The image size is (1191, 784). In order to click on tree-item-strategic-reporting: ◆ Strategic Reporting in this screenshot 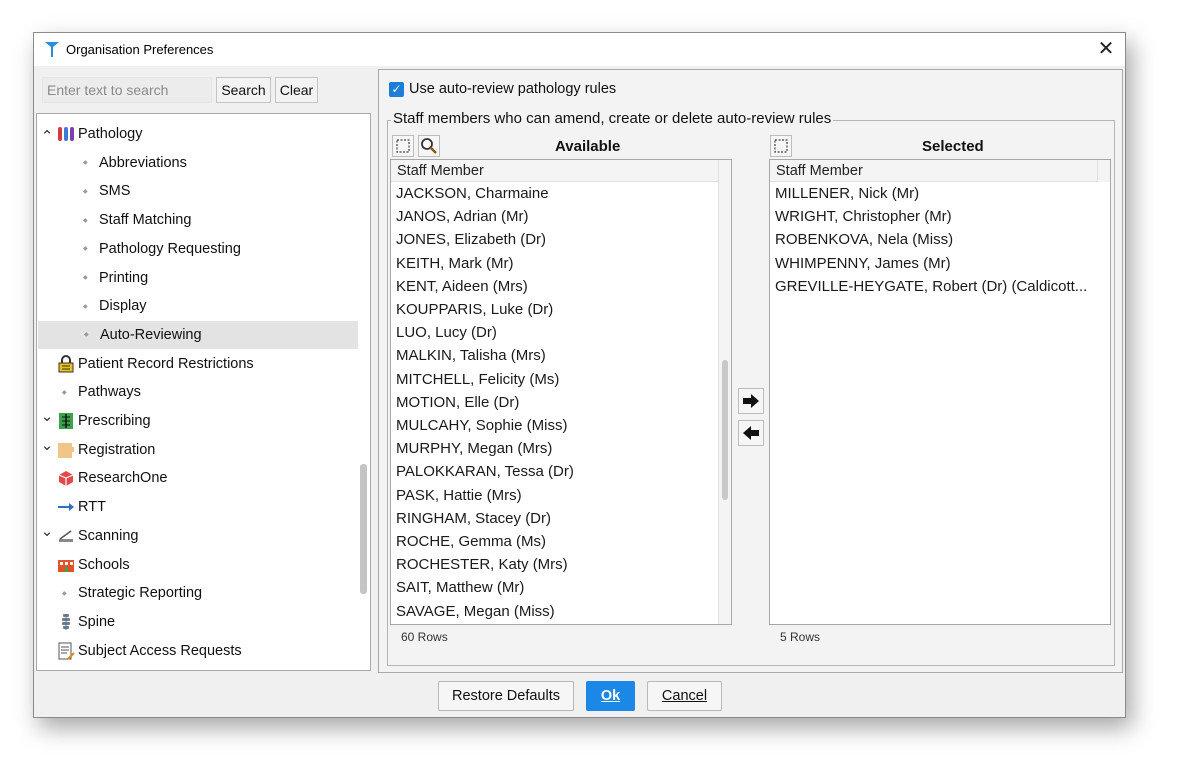, I will do `click(197, 593)`.